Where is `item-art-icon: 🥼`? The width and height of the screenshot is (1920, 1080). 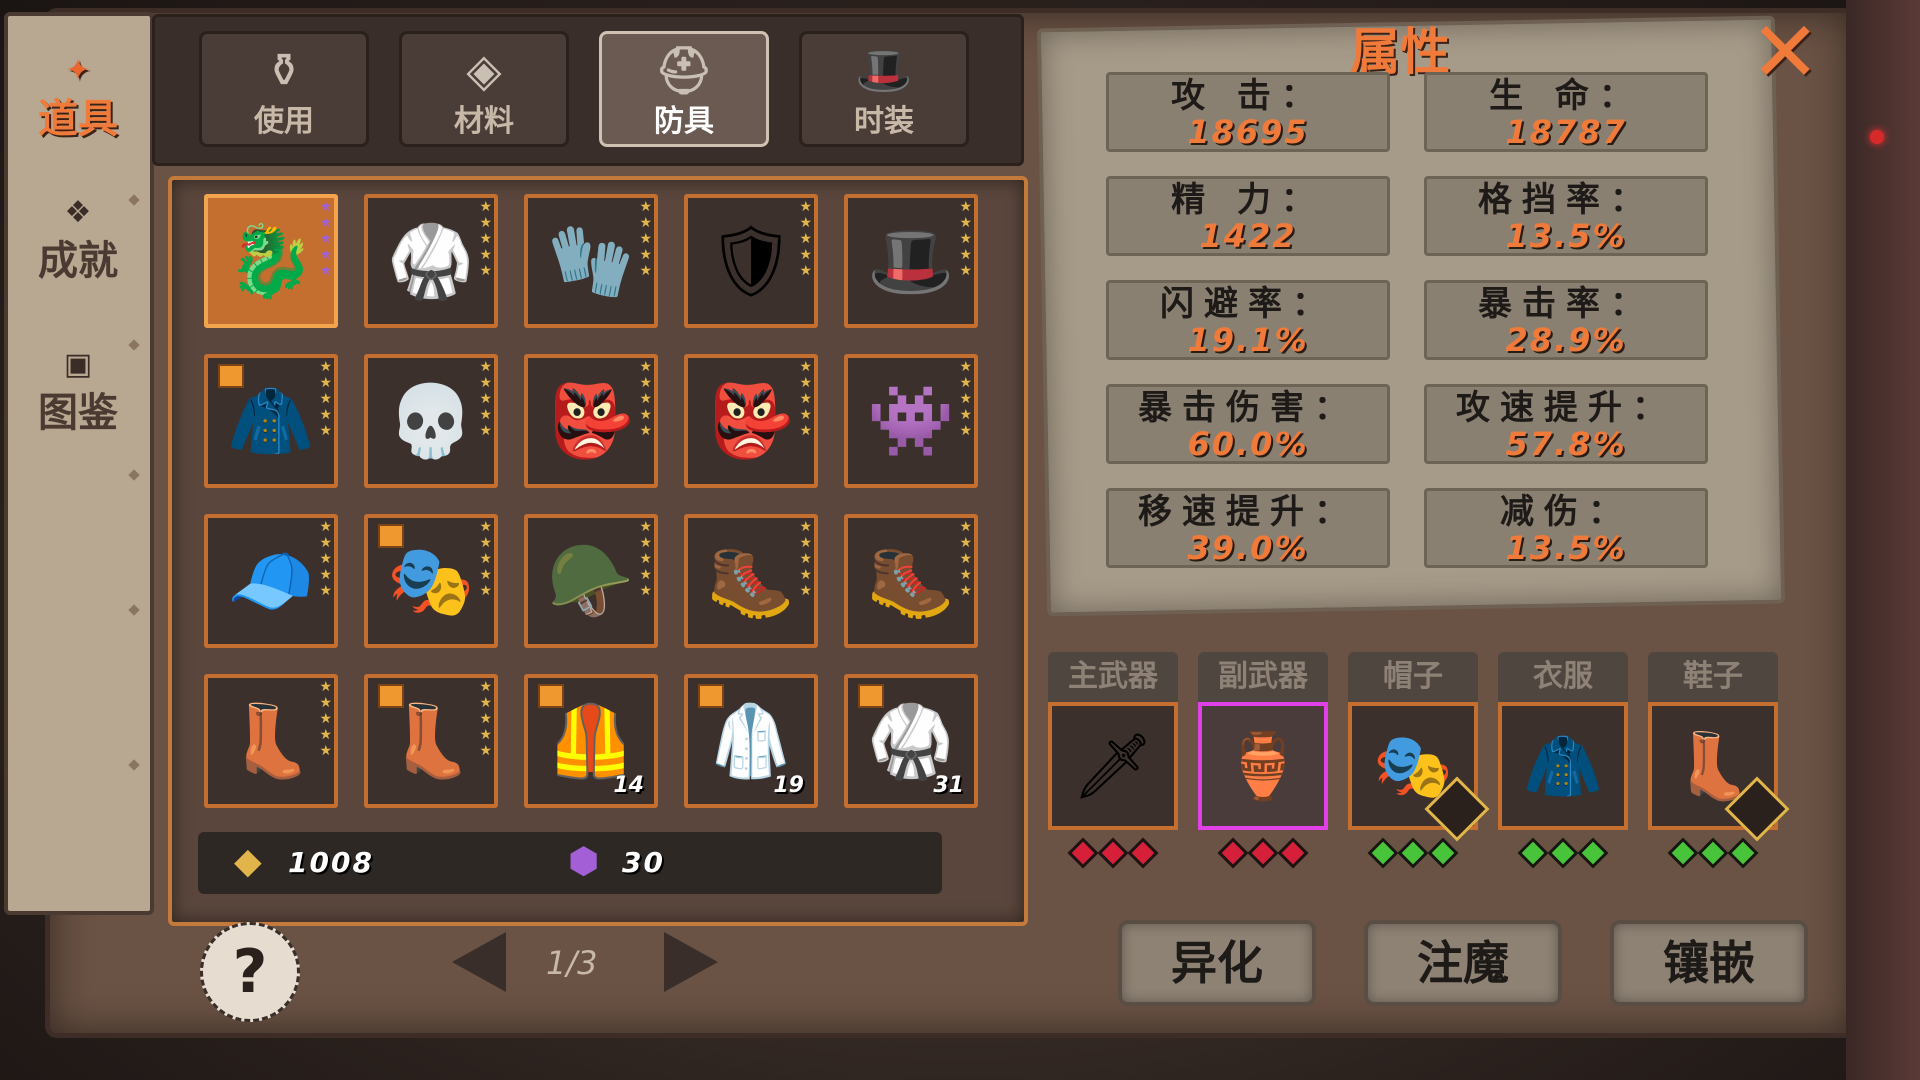
item-art-icon: 🥼 is located at coordinates (751, 741).